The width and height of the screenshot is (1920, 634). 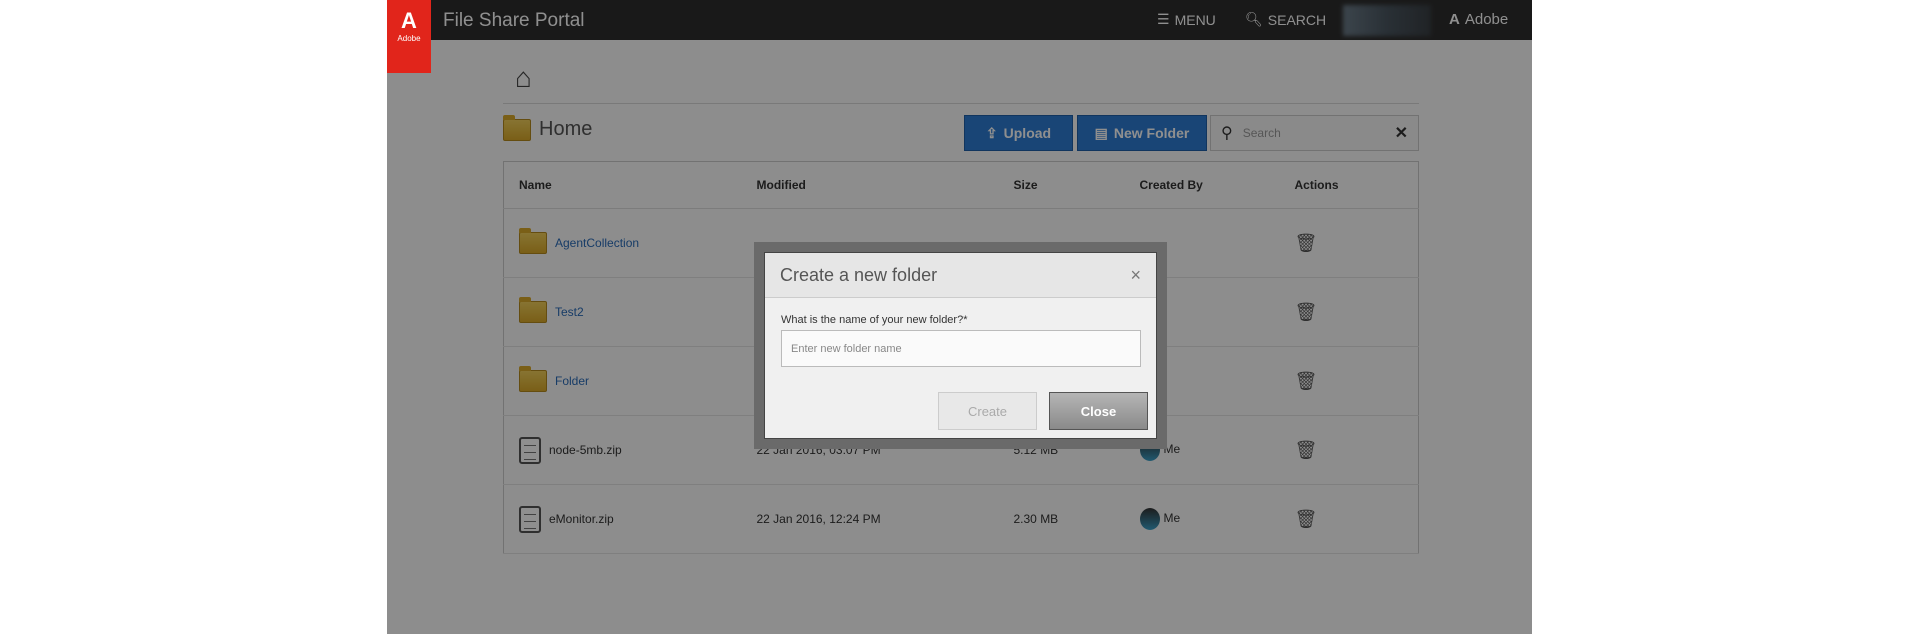 I want to click on close-icon: ×, so click(x=1135, y=275).